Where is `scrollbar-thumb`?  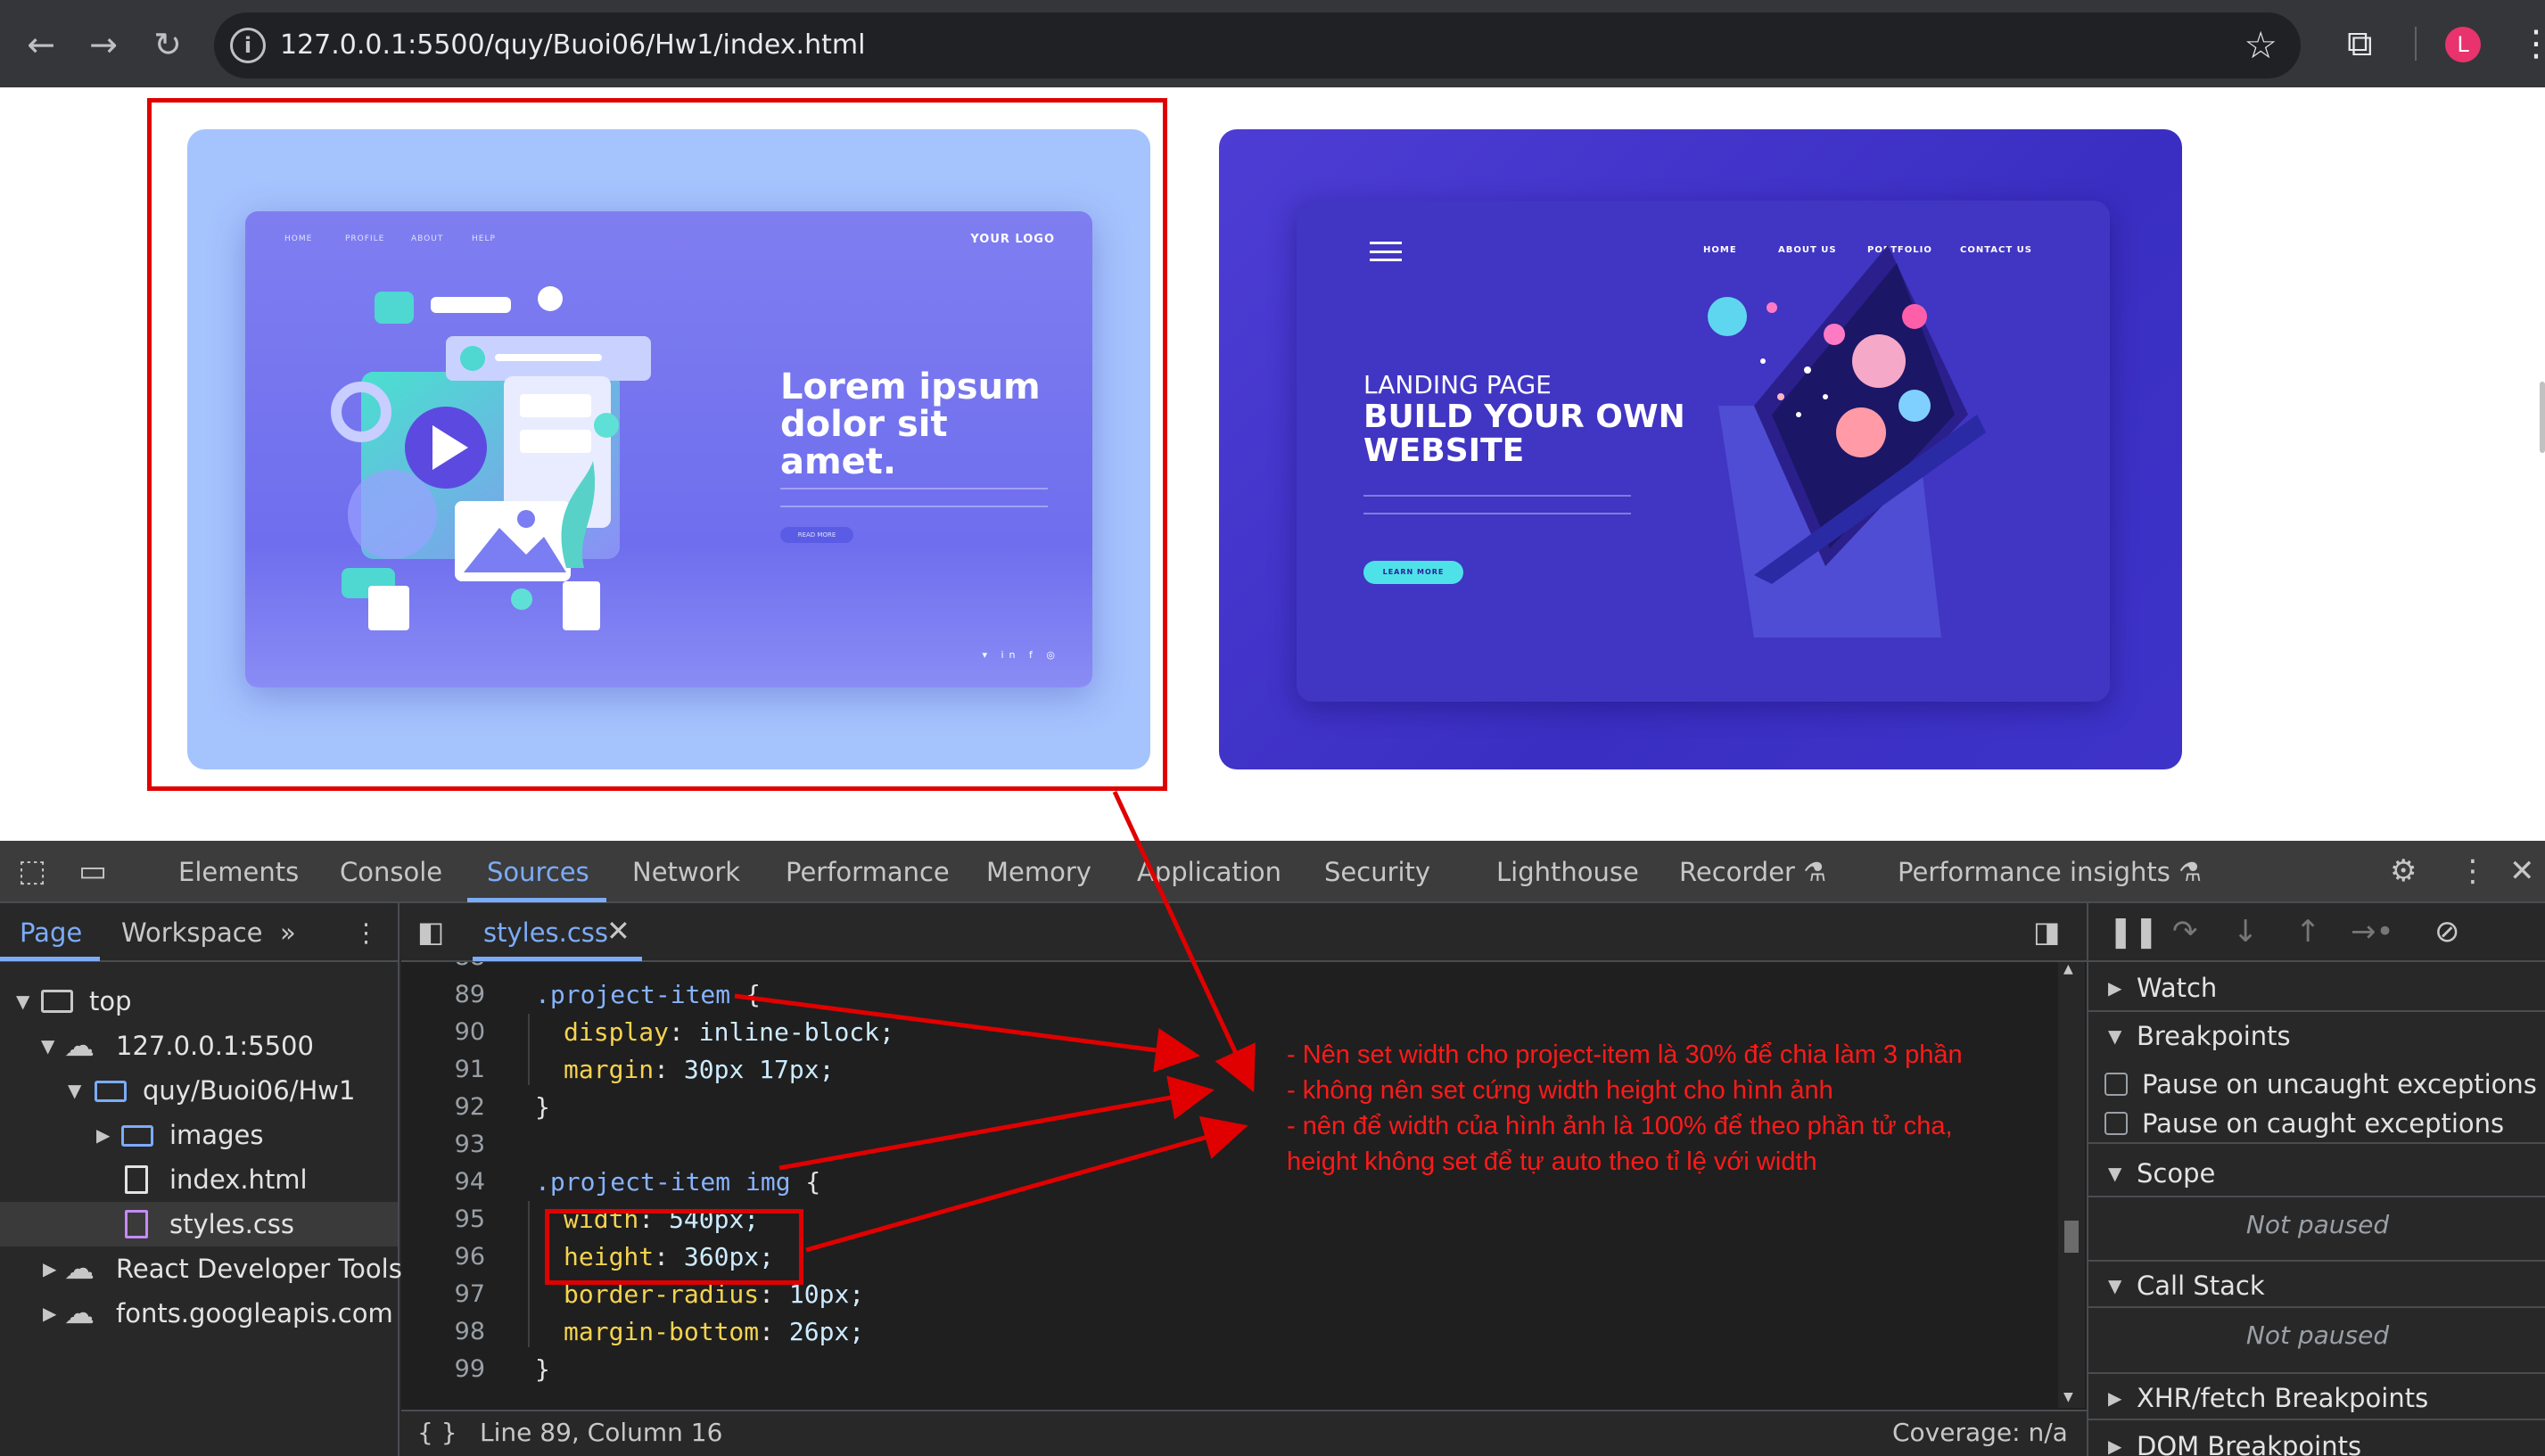 scrollbar-thumb is located at coordinates (2071, 1237).